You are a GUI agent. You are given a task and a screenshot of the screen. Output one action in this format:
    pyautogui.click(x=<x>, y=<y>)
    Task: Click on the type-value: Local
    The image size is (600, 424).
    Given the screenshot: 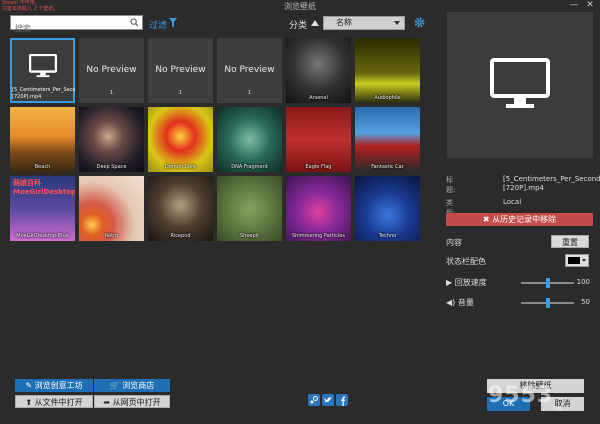 What is the action you would take?
    pyautogui.click(x=512, y=202)
    